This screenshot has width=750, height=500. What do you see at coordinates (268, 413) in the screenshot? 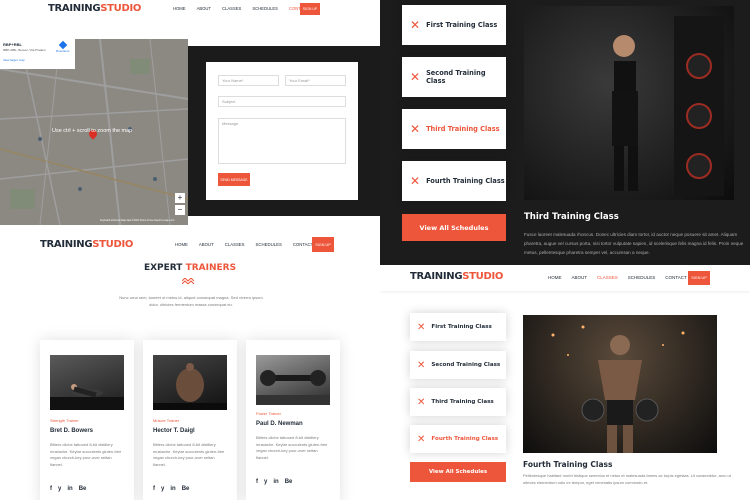
I see `trainer-role: Power Trainer` at bounding box center [268, 413].